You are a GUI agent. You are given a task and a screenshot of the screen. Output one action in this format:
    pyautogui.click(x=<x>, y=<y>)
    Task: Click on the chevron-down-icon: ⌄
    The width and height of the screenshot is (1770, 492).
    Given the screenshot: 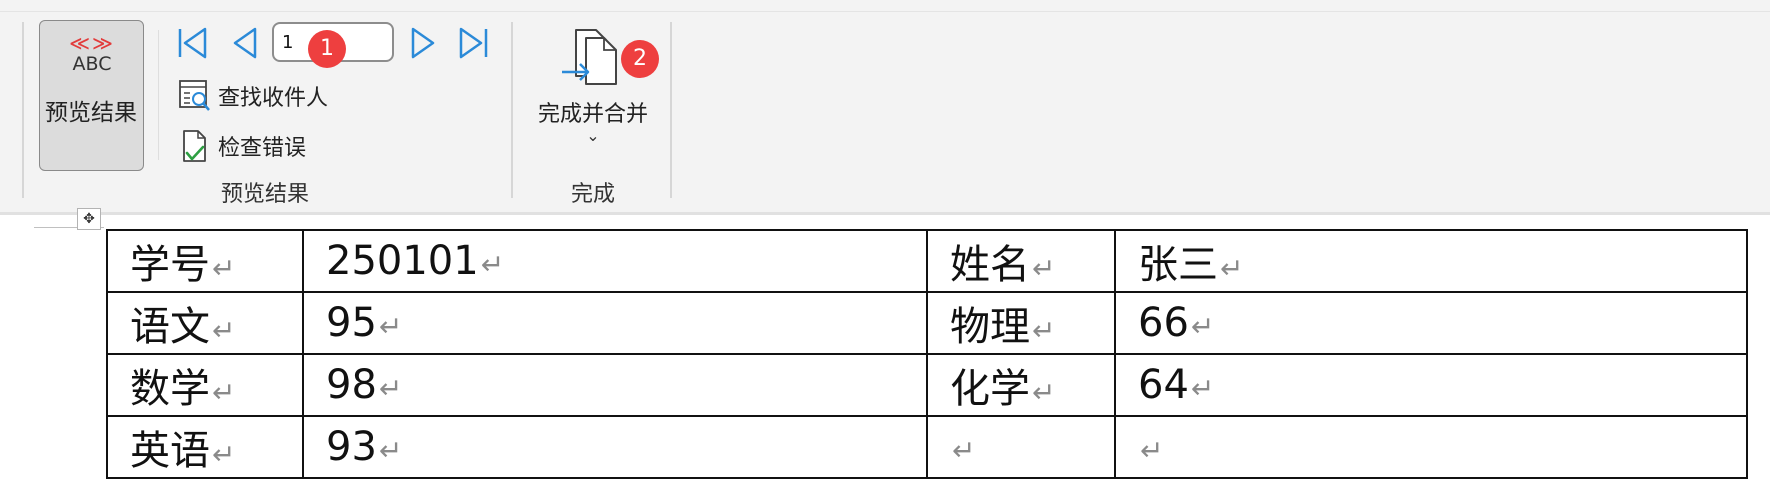 What is the action you would take?
    pyautogui.click(x=593, y=135)
    